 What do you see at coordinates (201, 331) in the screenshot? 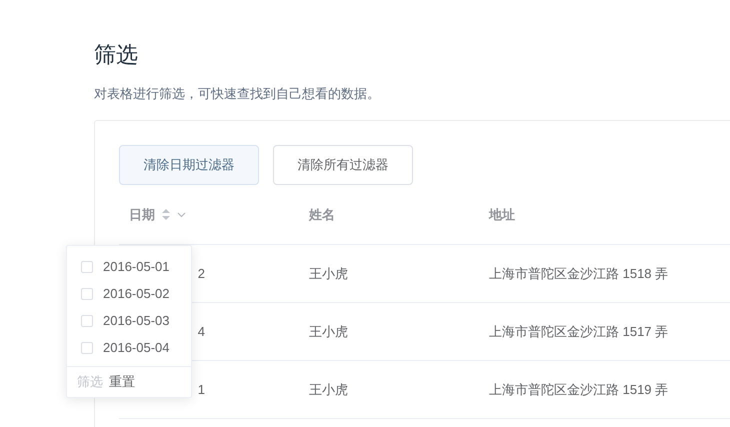
I see `table-cell: 4` at bounding box center [201, 331].